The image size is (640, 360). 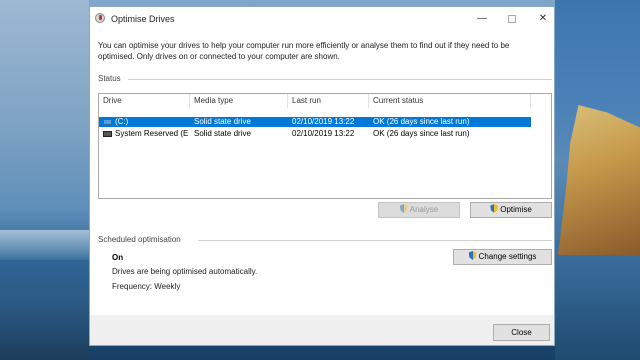 What do you see at coordinates (521, 332) in the screenshot?
I see `close-button: Close` at bounding box center [521, 332].